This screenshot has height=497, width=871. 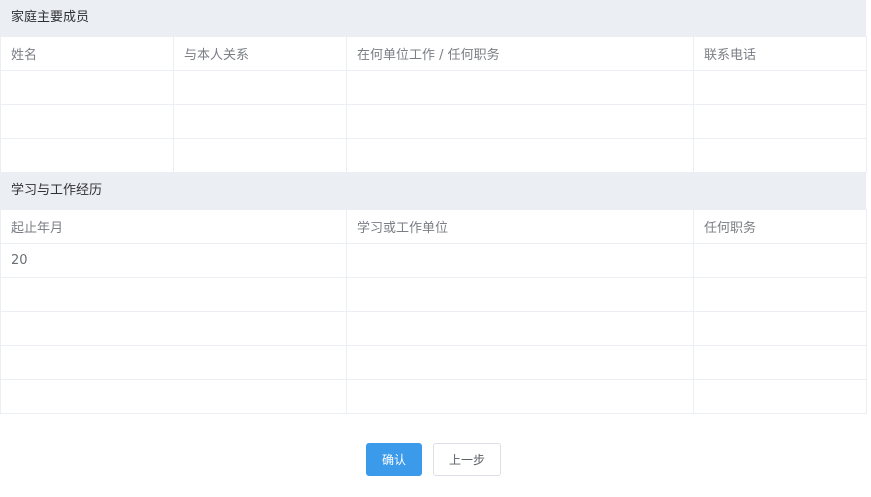 I want to click on col-header-name: 姓名, so click(x=87, y=53).